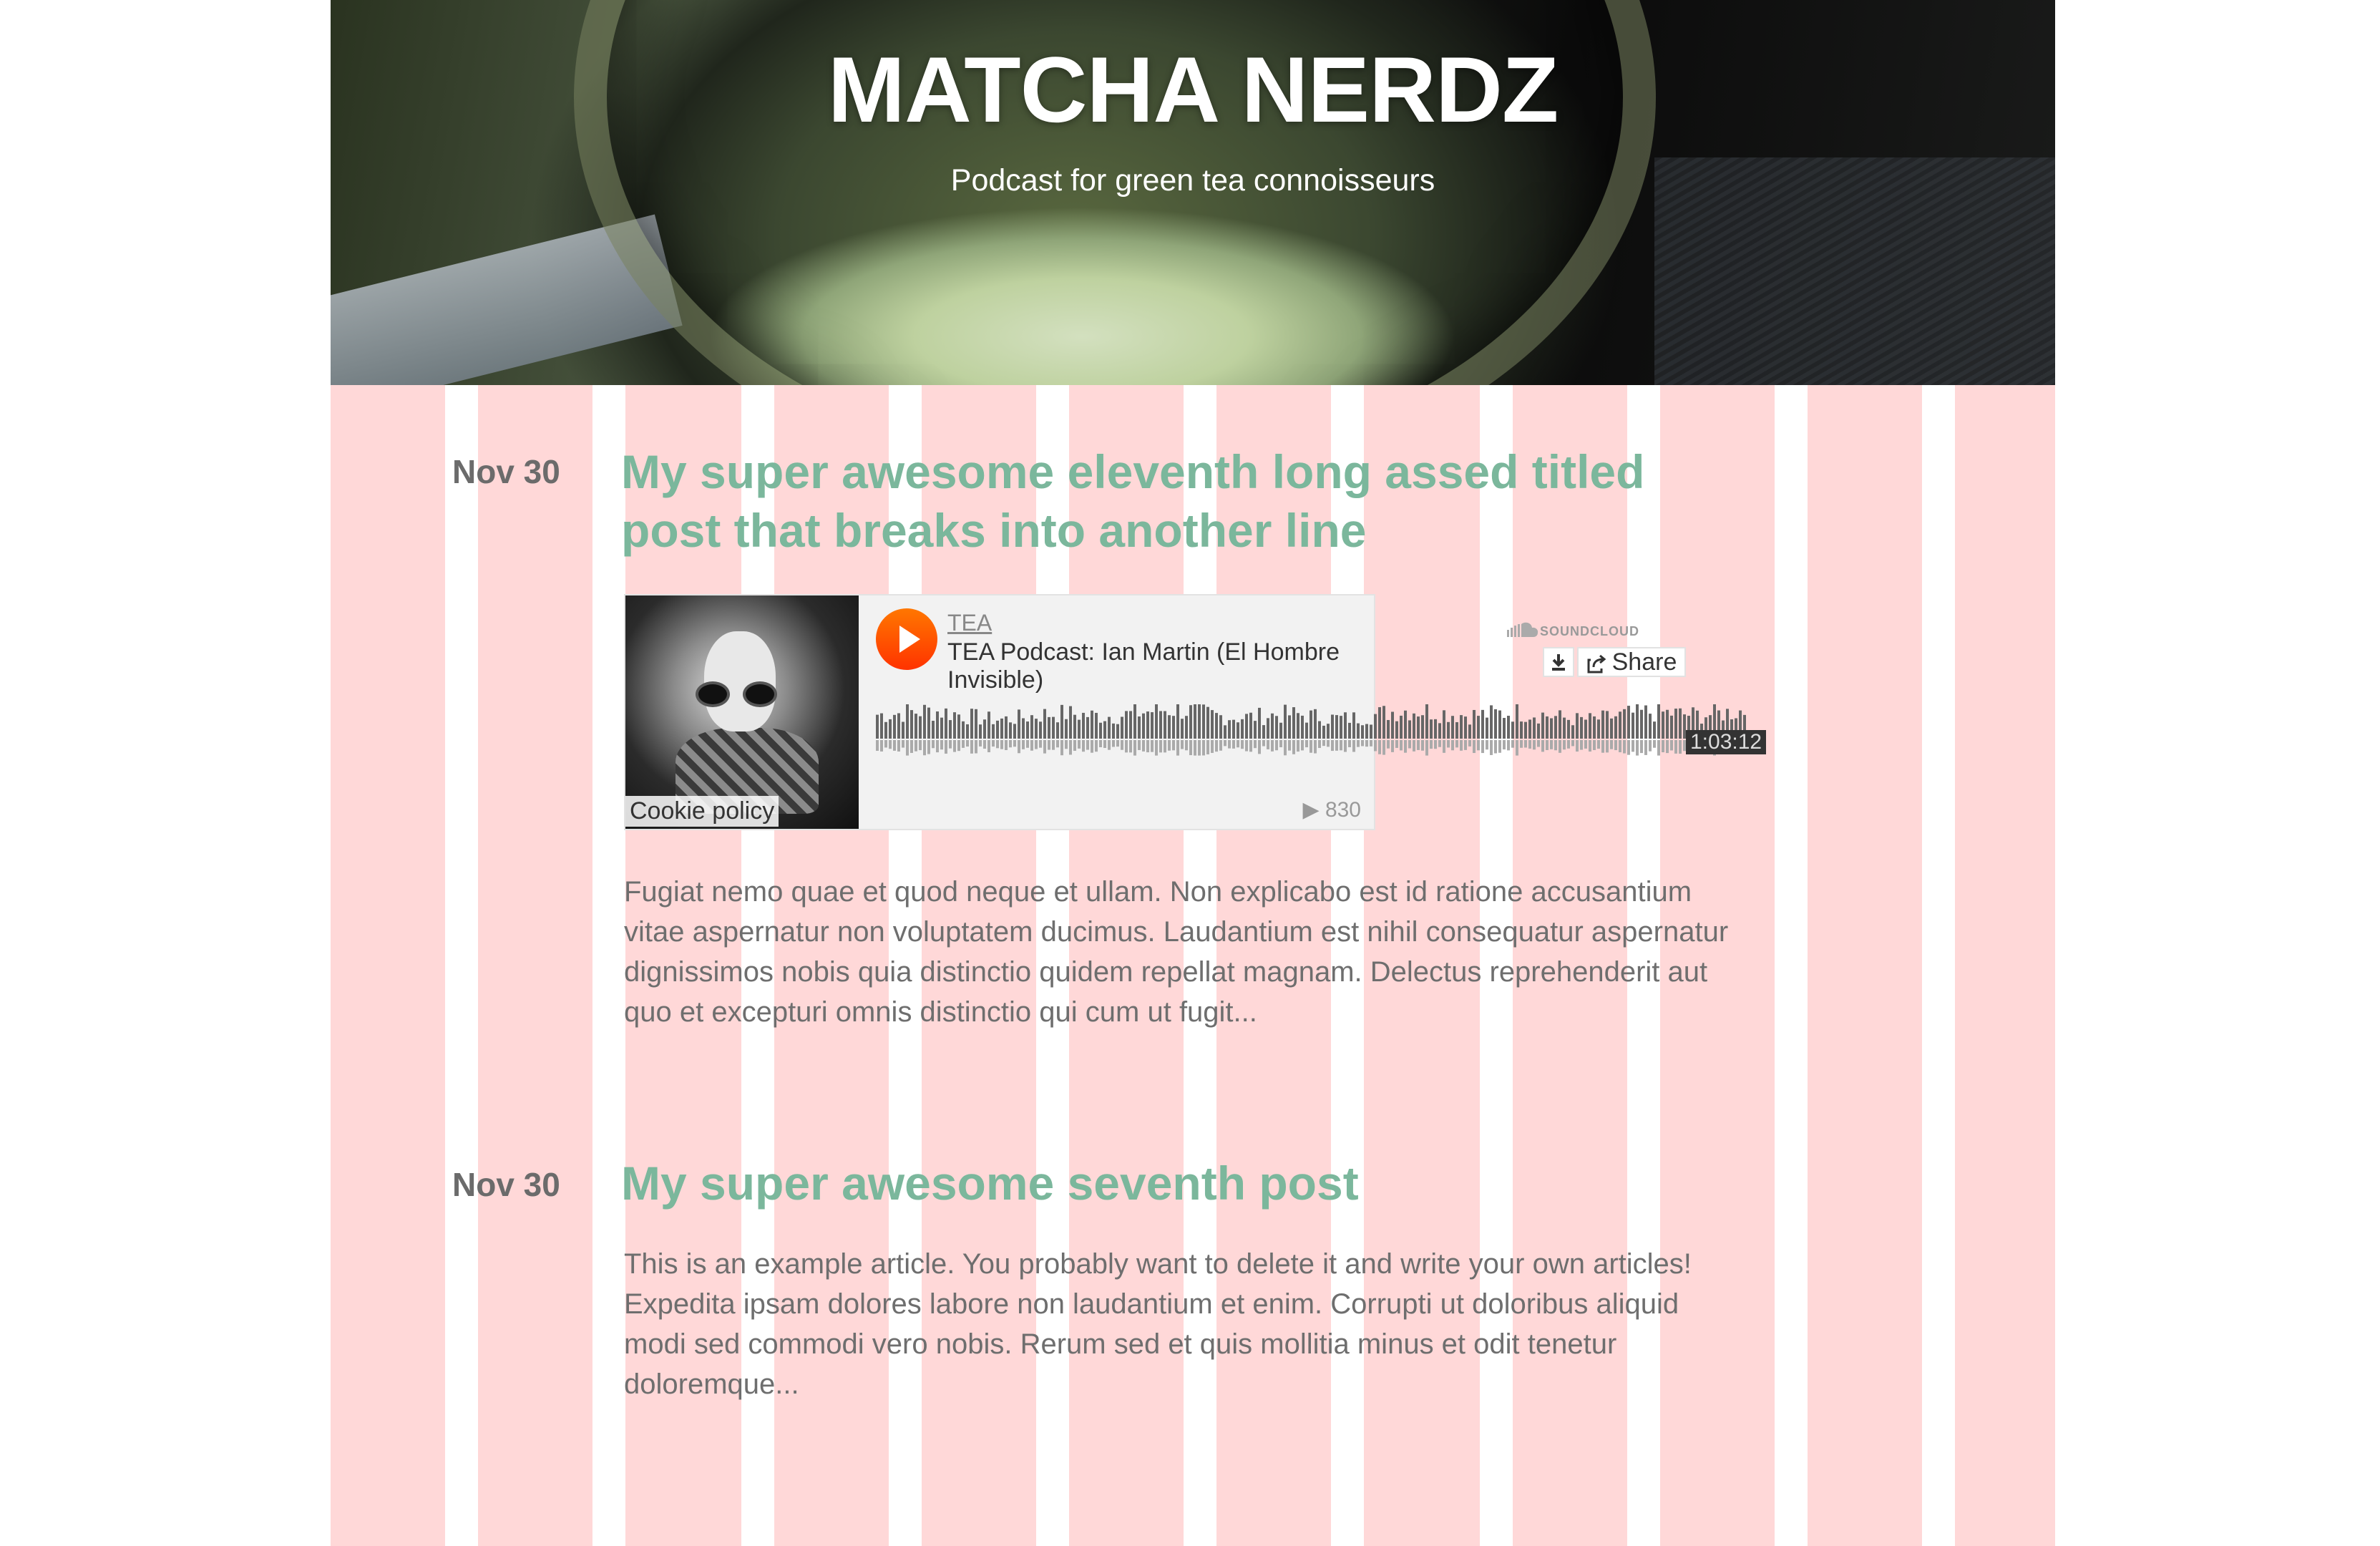 The width and height of the screenshot is (2380, 1546). I want to click on track-user-link: TEA, so click(969, 623).